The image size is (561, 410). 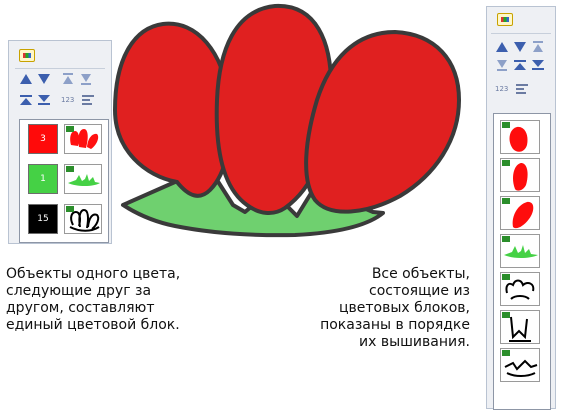 What do you see at coordinates (520, 175) in the screenshot?
I see `petal-middle-icon` at bounding box center [520, 175].